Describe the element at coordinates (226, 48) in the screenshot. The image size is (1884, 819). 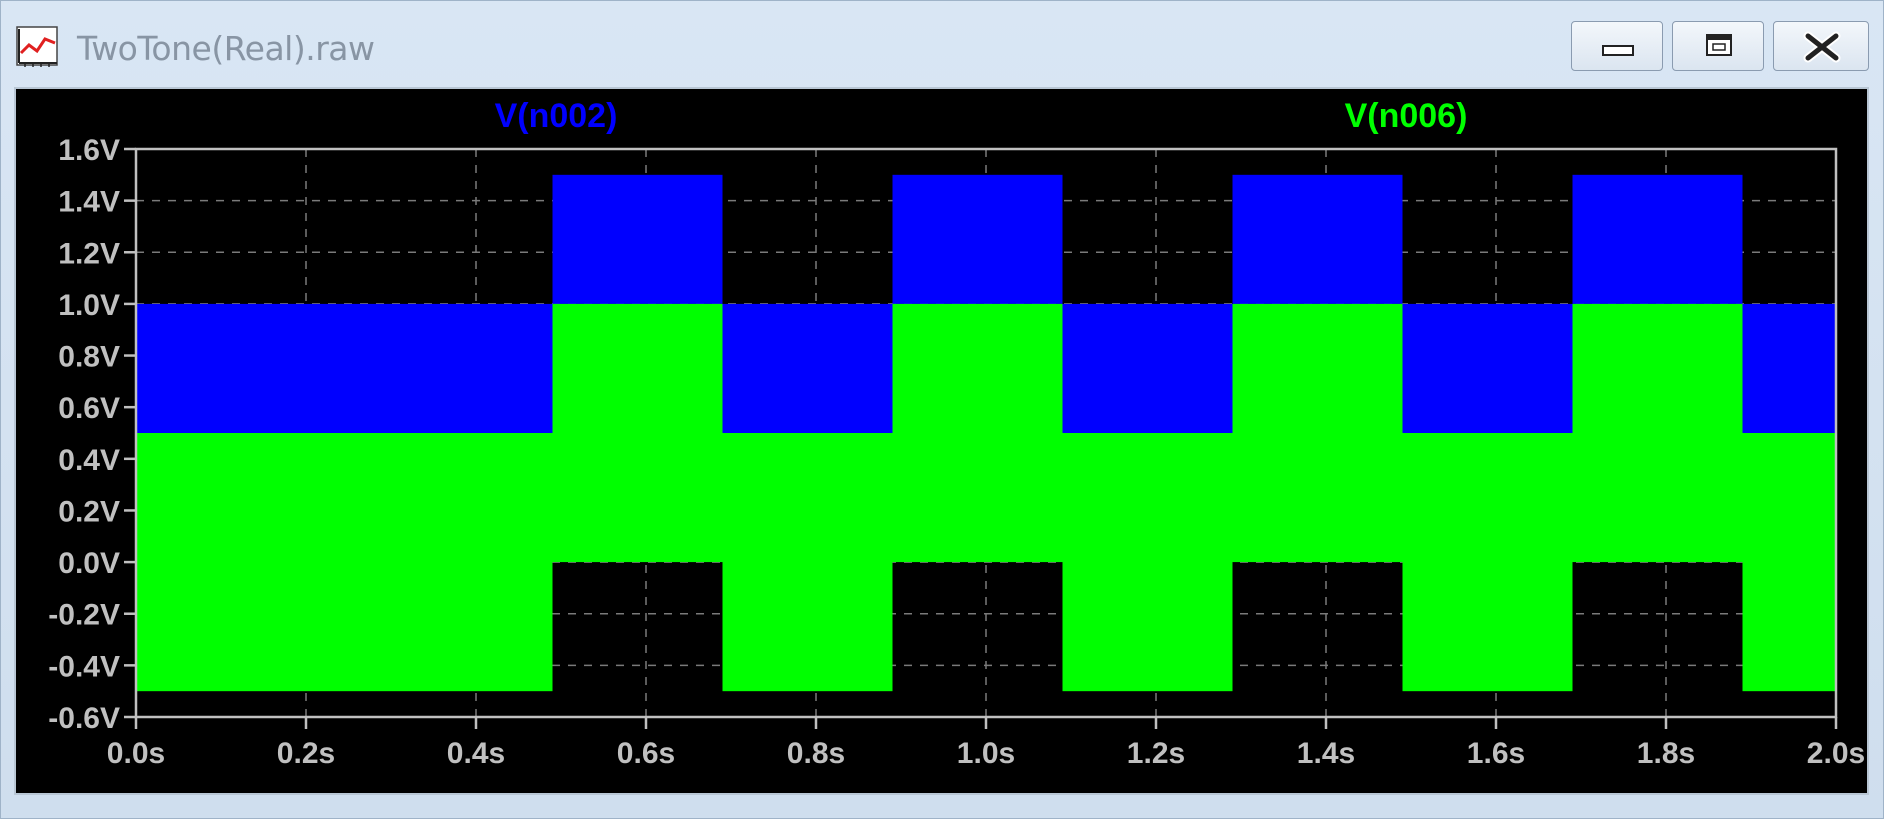
I see `window-title: TwoTone(Real).raw` at that location.